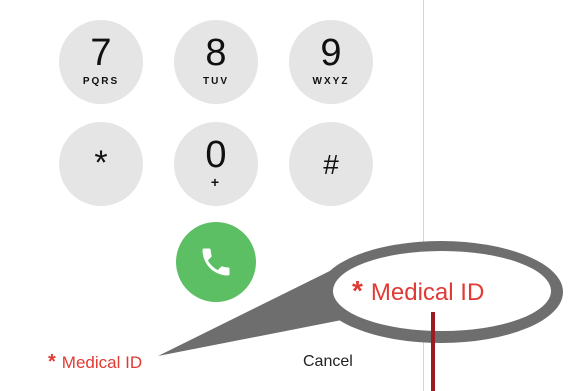  Describe the element at coordinates (433, 351) in the screenshot. I see `pointer-line` at that location.